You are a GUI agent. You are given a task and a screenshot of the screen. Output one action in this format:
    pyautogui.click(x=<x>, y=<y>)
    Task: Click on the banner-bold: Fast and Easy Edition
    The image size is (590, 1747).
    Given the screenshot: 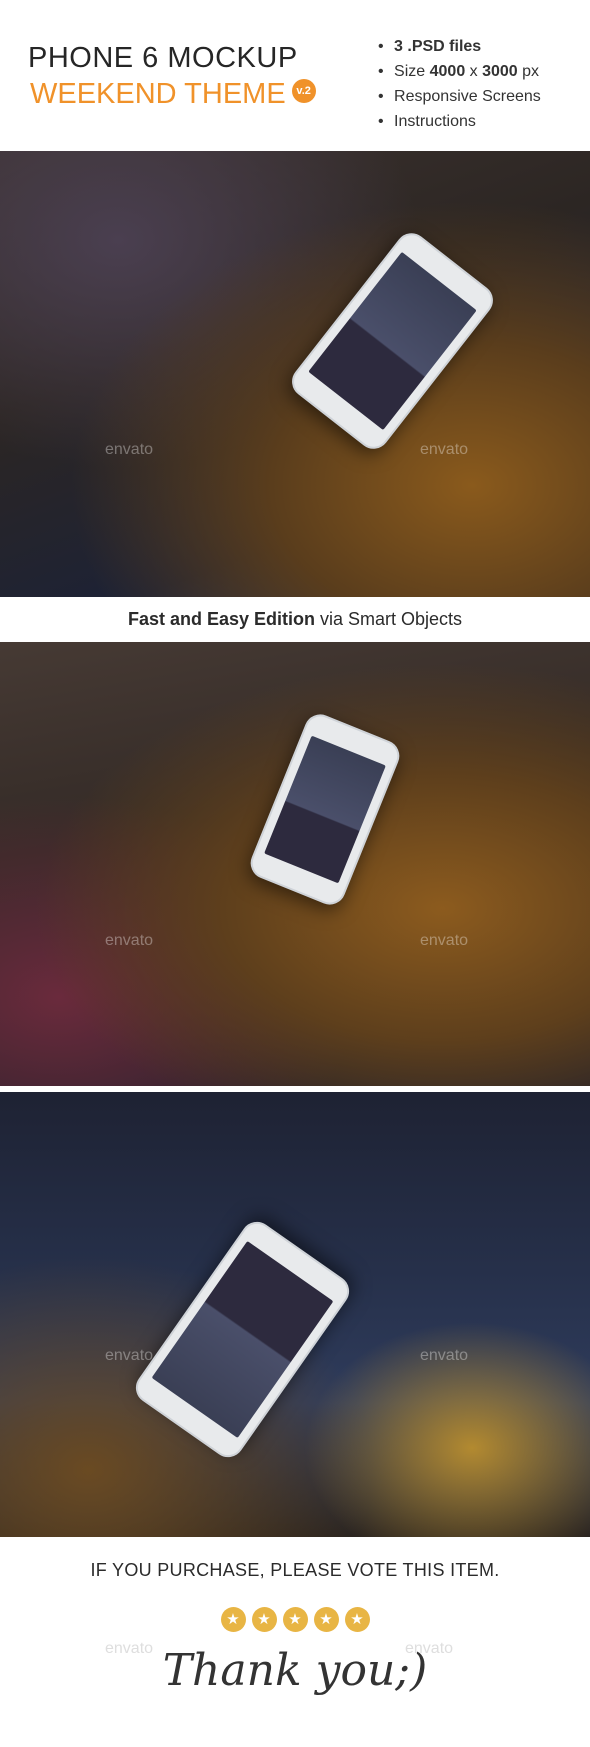 What is the action you would take?
    pyautogui.click(x=221, y=619)
    